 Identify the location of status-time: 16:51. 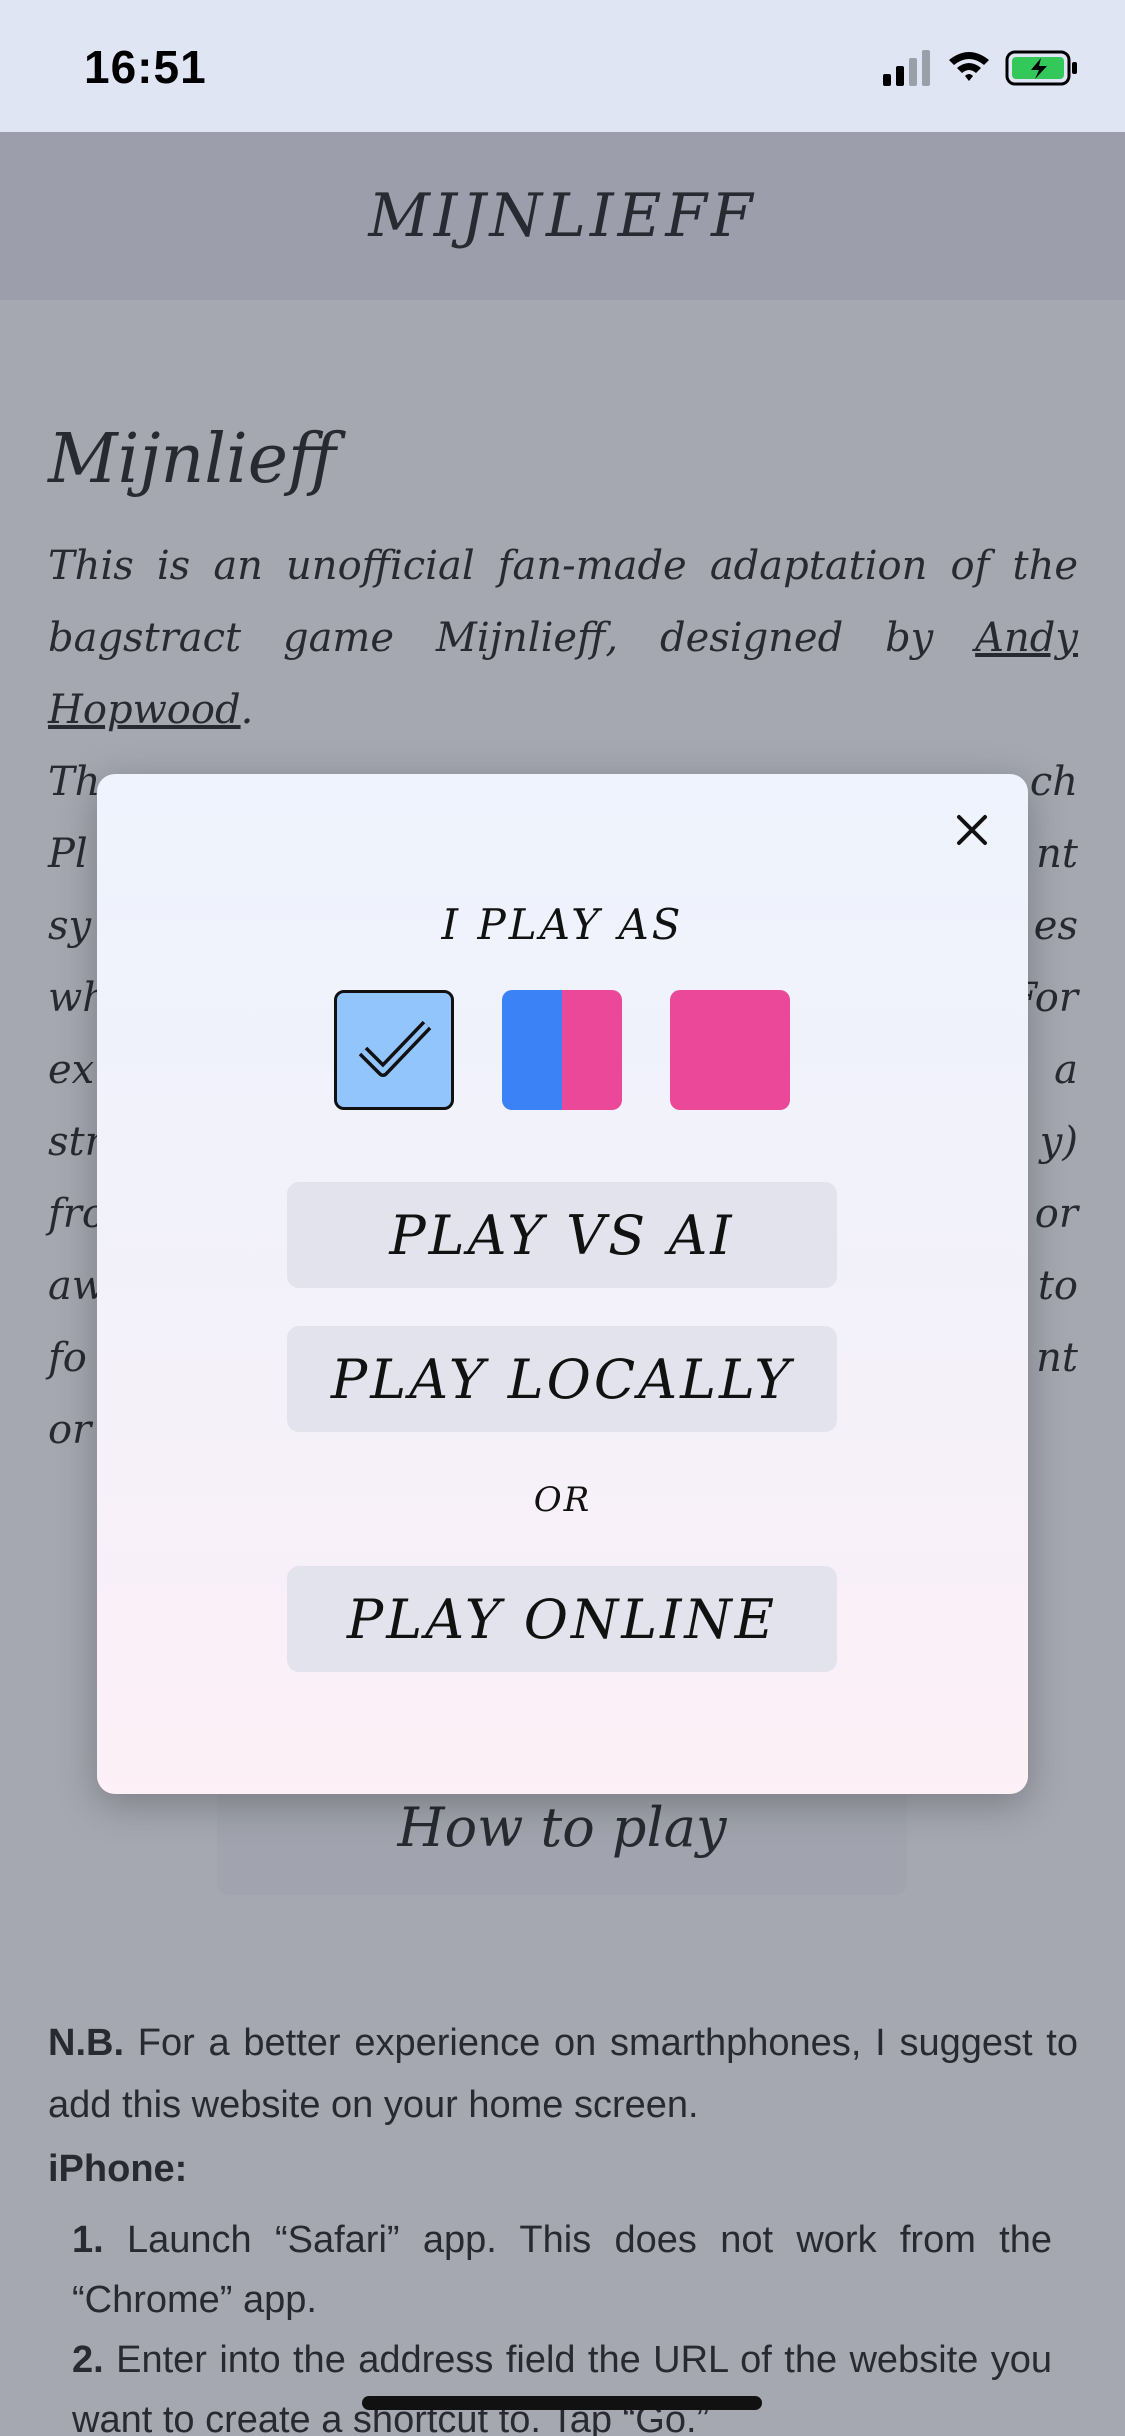
(145, 67).